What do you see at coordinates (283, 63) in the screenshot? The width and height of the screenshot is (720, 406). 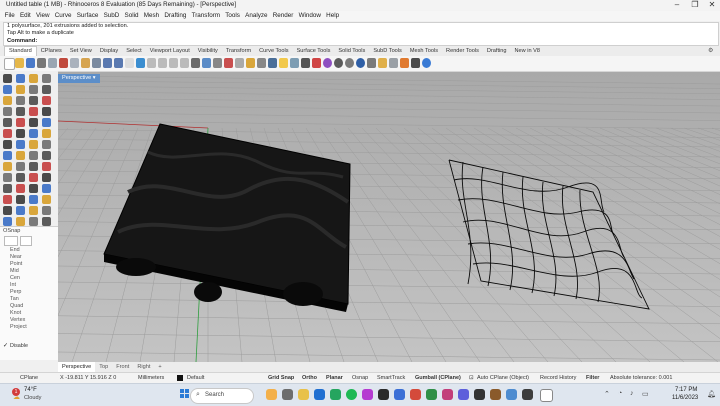 I see `light-icon` at bounding box center [283, 63].